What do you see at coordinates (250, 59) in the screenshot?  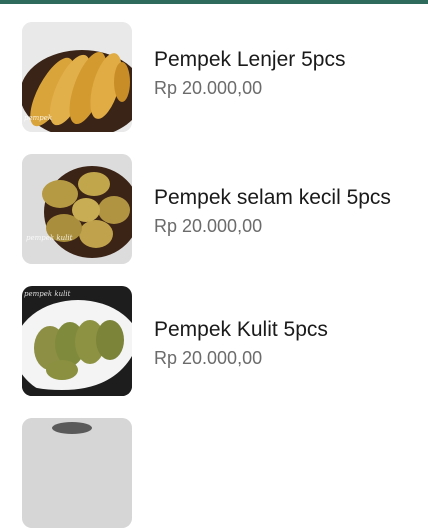 I see `product-name: Pempek Lenjer 5pcs` at bounding box center [250, 59].